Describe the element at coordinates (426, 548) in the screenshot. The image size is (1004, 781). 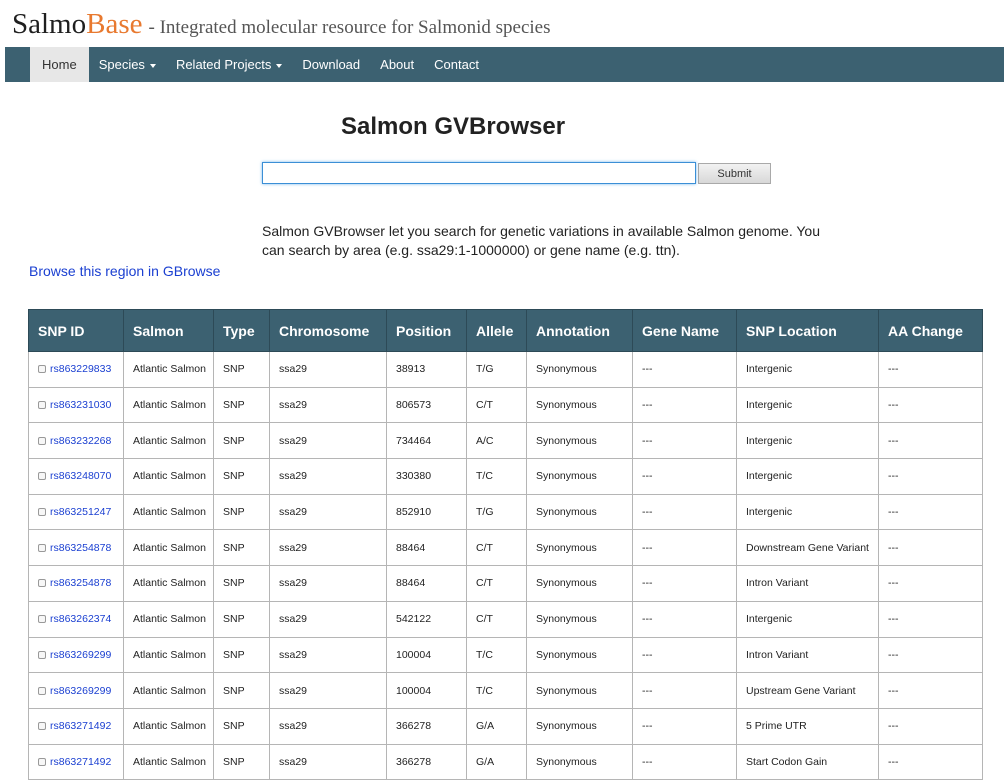
I see `cell-position: 88464` at that location.